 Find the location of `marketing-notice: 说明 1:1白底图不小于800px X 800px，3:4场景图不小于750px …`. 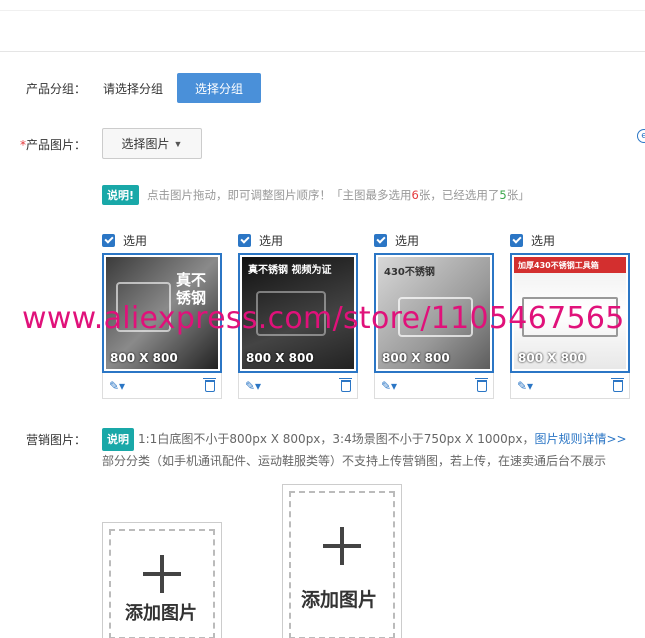

marketing-notice: 说明 1:1白底图不小于800px X 800px，3:4场景图不小于750px … is located at coordinates (373, 450).